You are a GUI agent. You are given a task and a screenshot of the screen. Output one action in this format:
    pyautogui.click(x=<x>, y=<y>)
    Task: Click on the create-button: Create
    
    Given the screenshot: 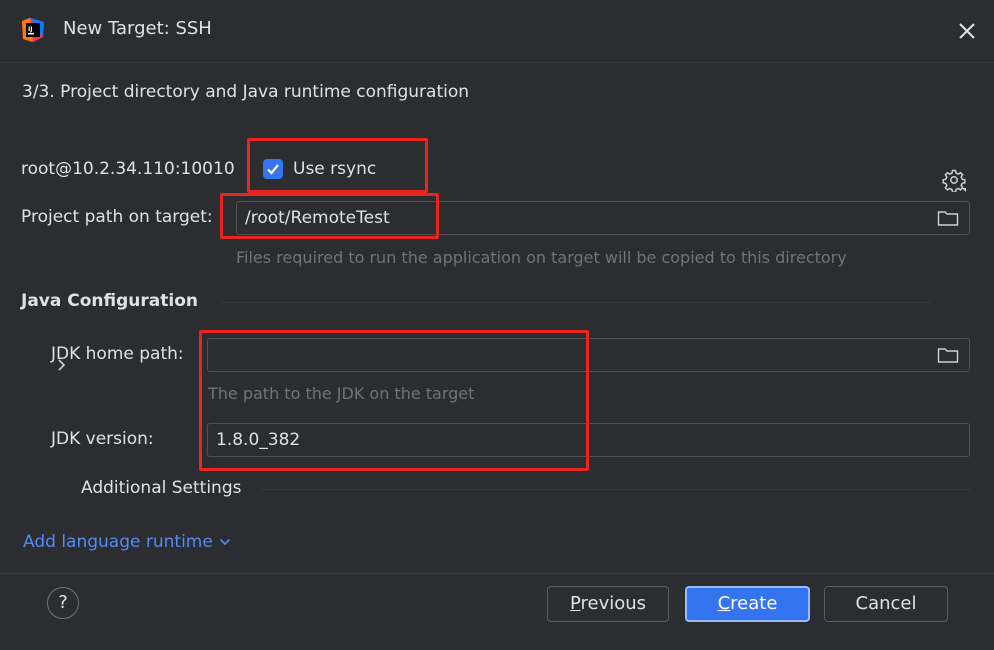 What is the action you would take?
    pyautogui.click(x=747, y=604)
    